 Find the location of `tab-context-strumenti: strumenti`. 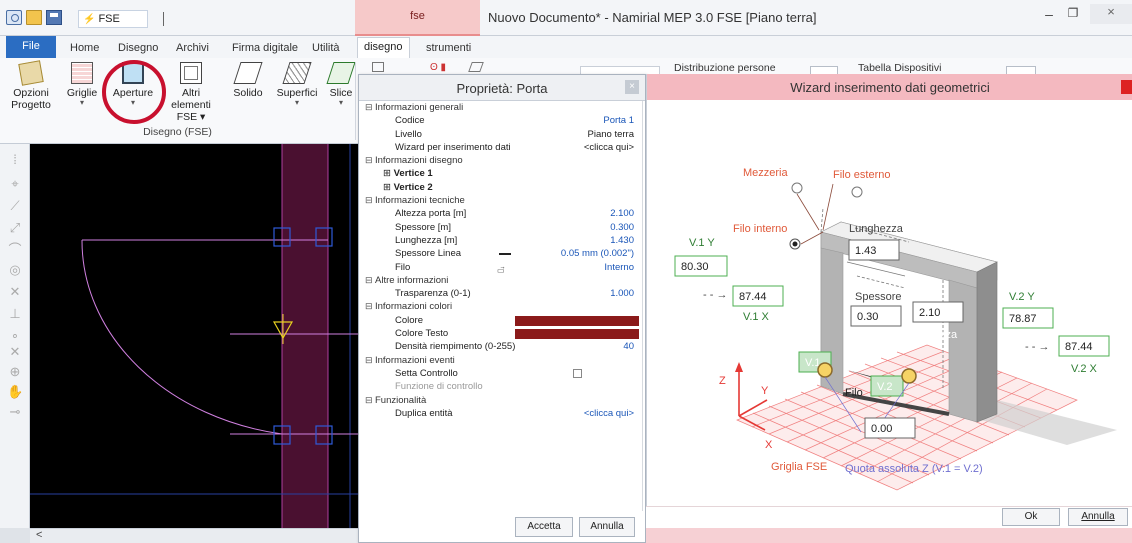

tab-context-strumenti: strumenti is located at coordinates (448, 48).